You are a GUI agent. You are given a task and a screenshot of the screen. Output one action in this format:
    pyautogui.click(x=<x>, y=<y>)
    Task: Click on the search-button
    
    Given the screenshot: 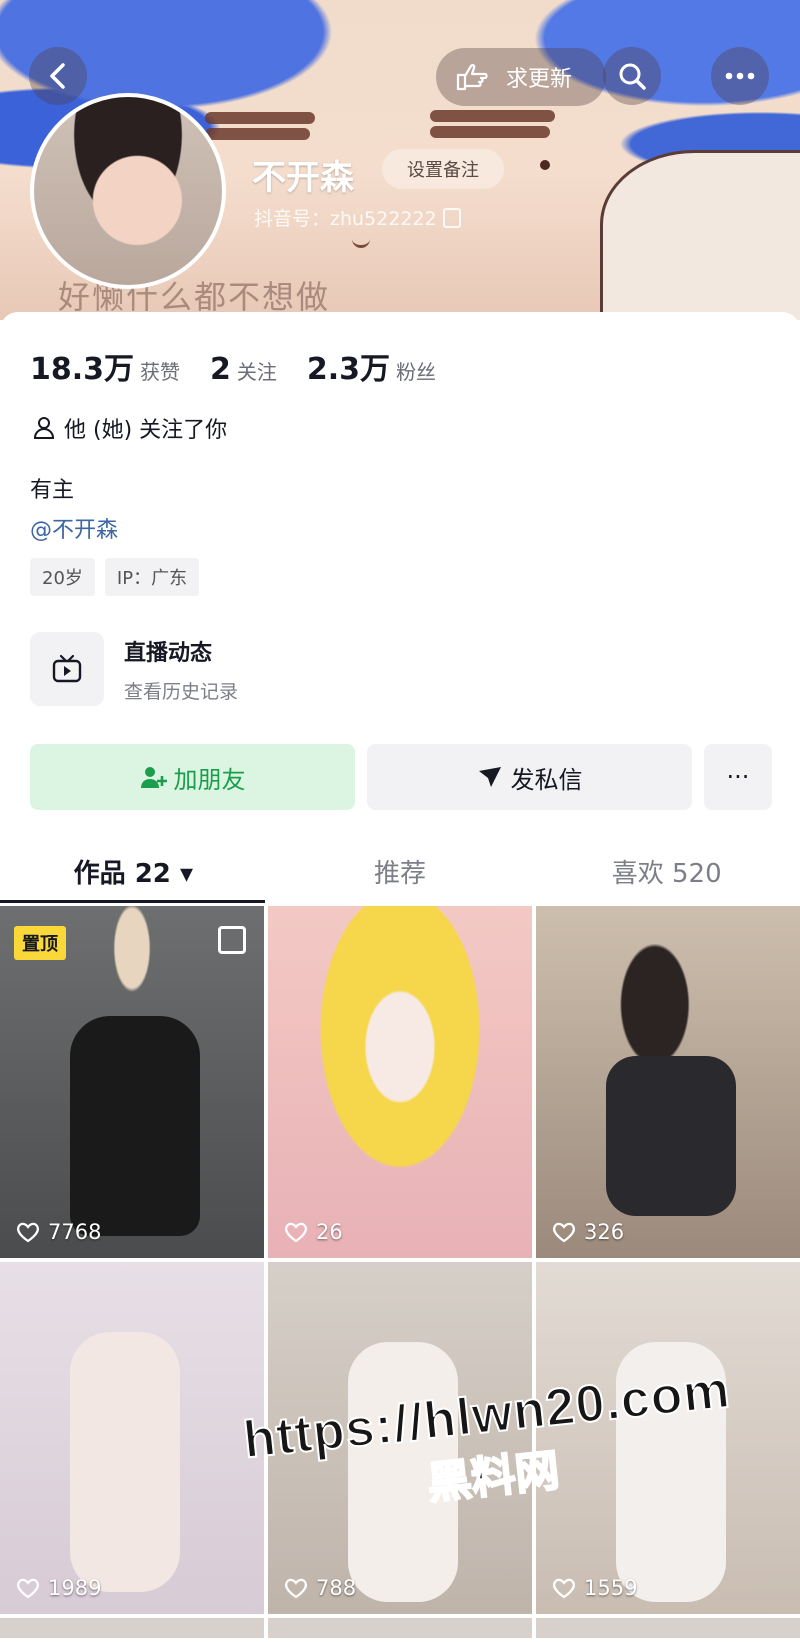 What is the action you would take?
    pyautogui.click(x=632, y=76)
    